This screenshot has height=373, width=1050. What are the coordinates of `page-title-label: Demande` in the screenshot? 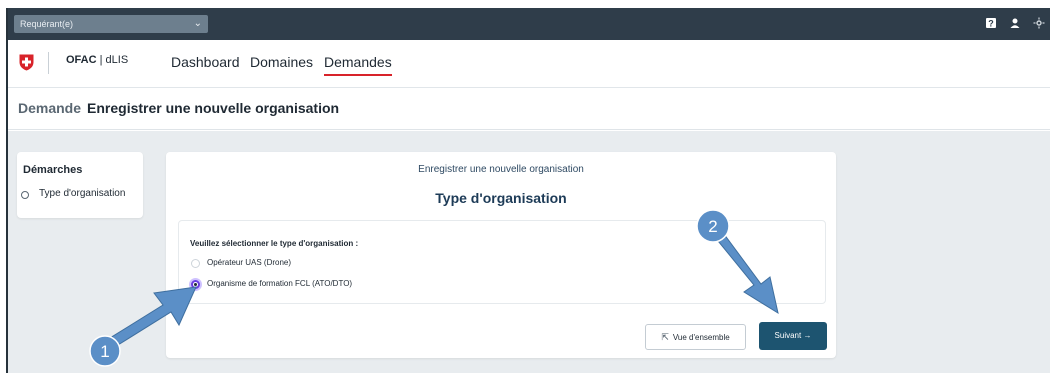 It's located at (50, 108).